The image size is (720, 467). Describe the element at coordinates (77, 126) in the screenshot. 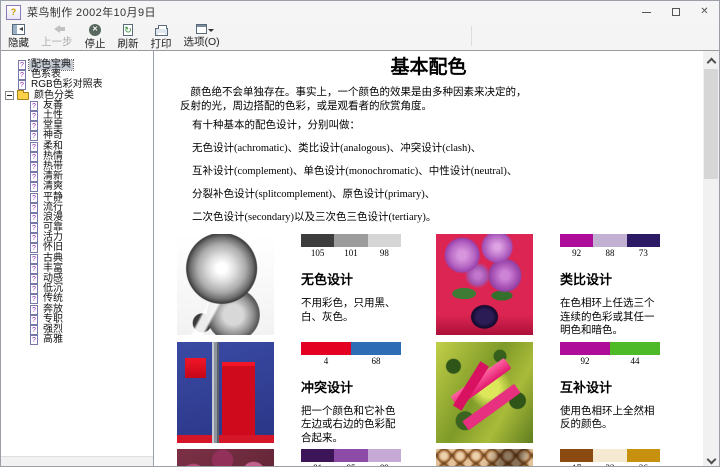

I see `sidebar-item: 堂皇` at that location.